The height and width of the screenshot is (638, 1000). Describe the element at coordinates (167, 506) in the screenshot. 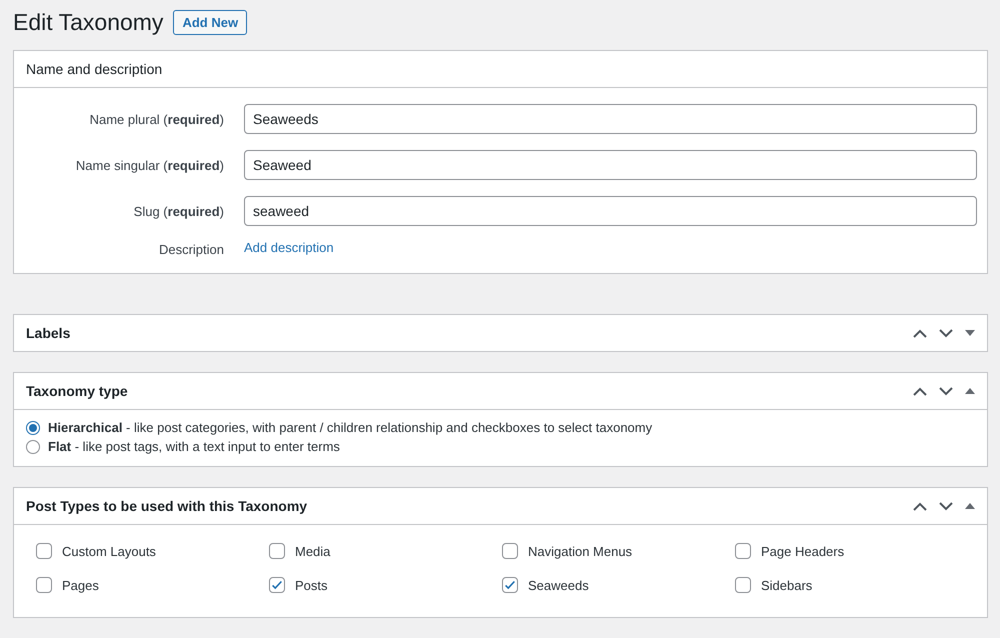

I see `panel-title: Post Types to be used with this Taxonomy` at that location.